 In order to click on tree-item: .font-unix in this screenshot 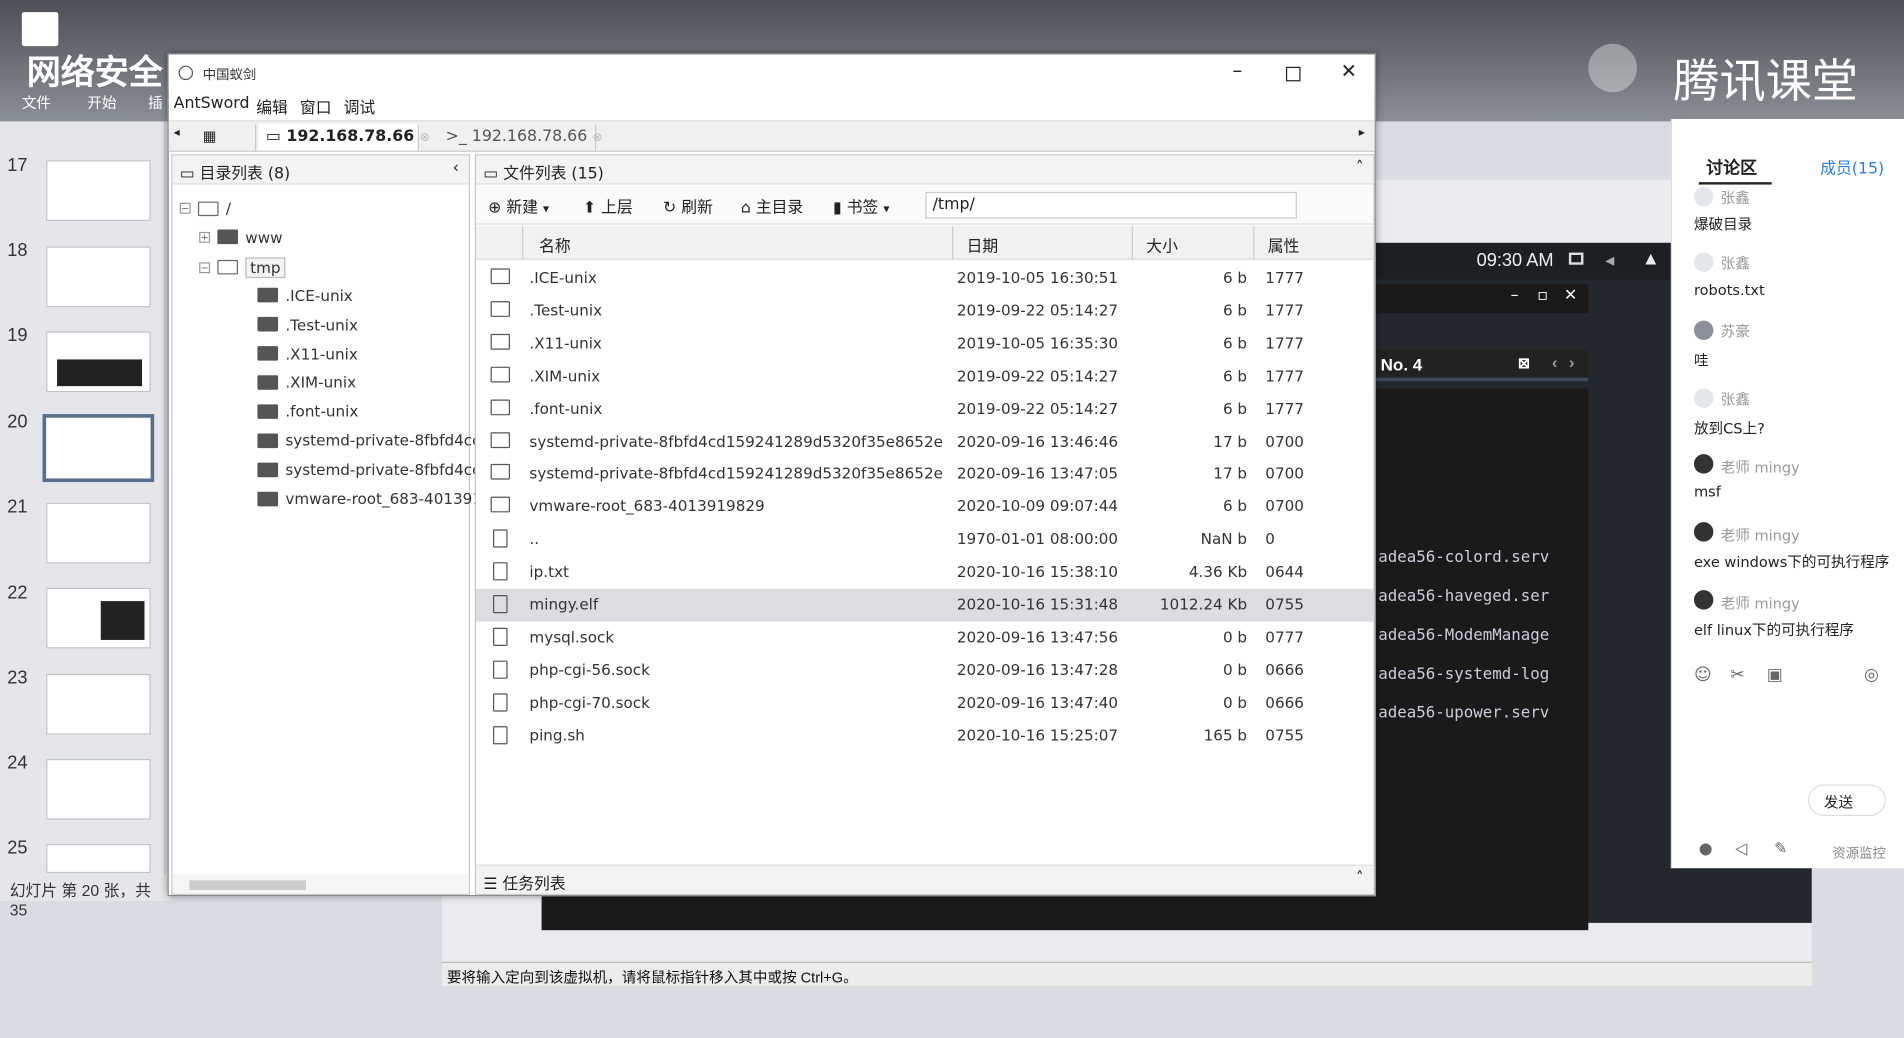, I will do `click(286, 411)`.